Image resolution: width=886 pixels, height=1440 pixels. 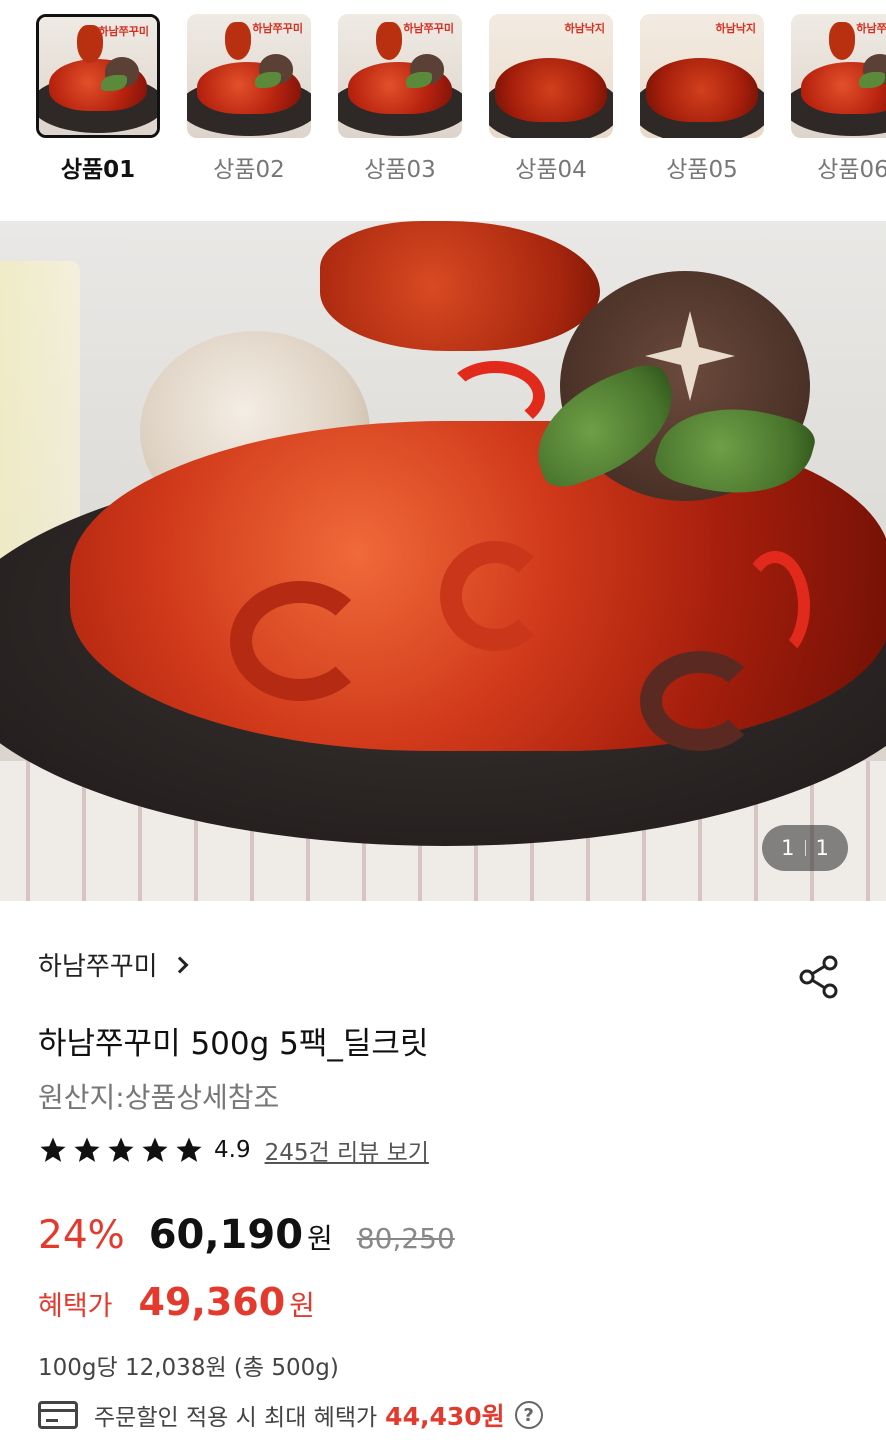 I want to click on rating-row: 4.9 245건 리뷰 보기, so click(x=233, y=1150).